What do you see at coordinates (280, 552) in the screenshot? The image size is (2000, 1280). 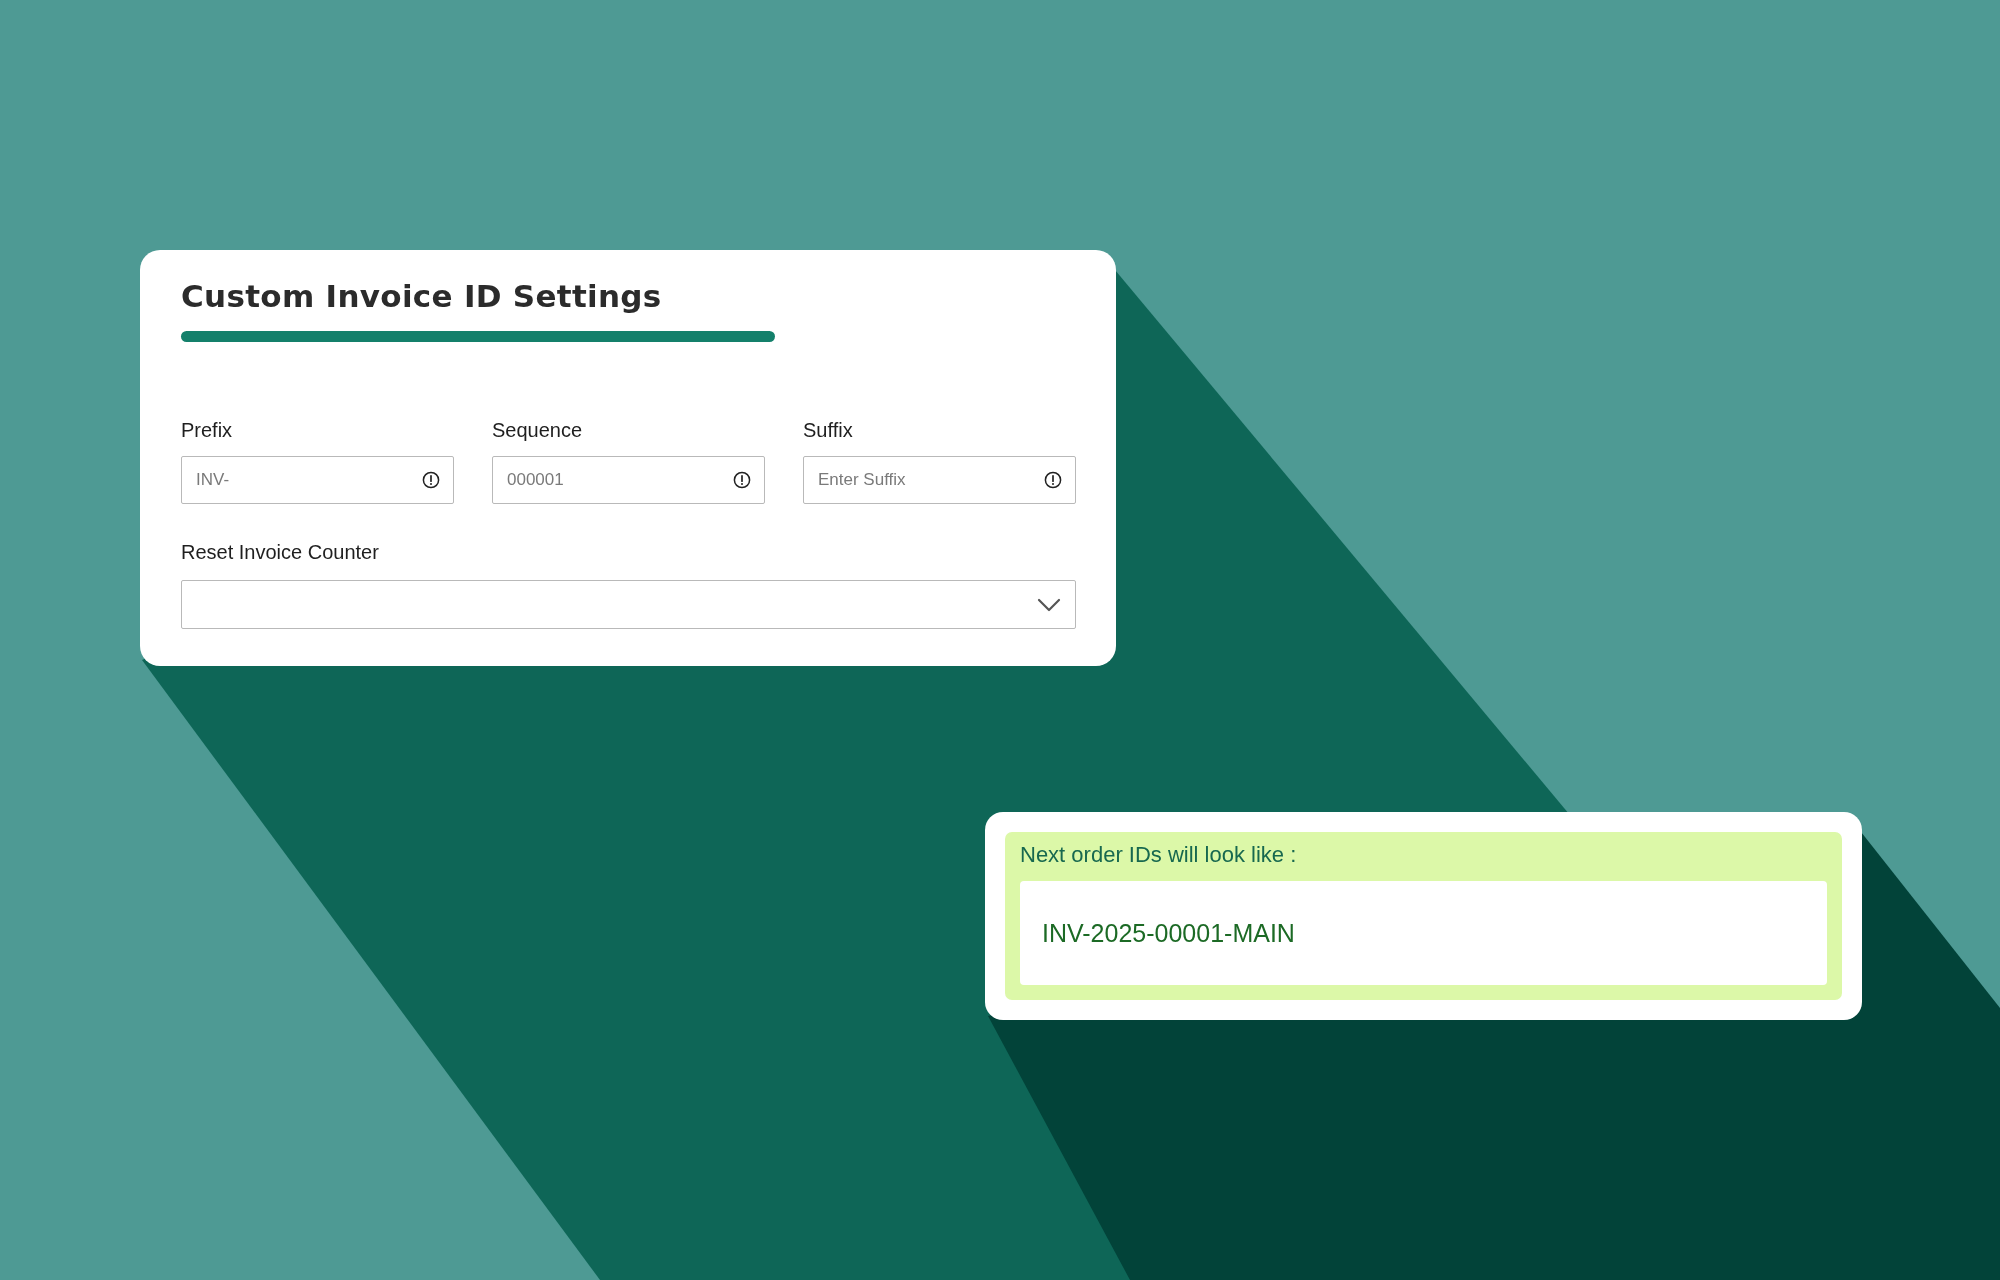 I see `field-label: Reset Invoice Counter` at bounding box center [280, 552].